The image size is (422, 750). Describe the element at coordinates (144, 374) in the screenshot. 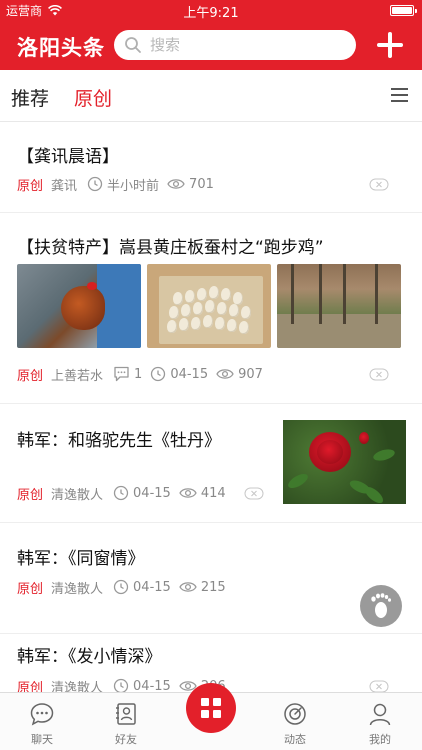

I see `article-meta: 原创 上善若水 1 04-15 907` at that location.